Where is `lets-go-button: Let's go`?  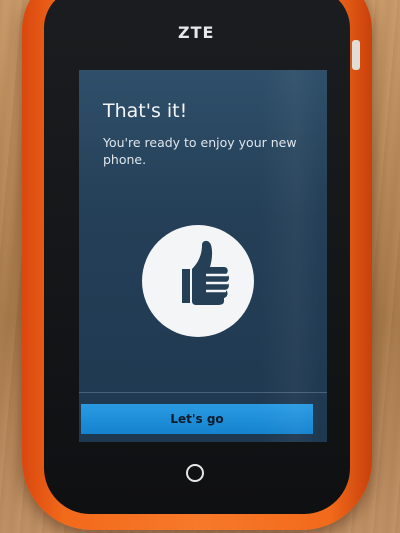
lets-go-button: Let's go is located at coordinates (197, 419).